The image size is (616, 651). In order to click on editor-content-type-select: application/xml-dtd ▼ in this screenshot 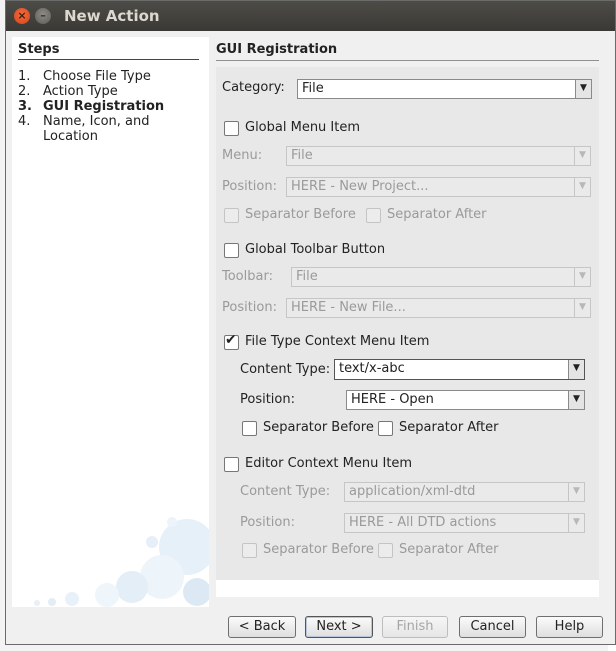, I will do `click(464, 492)`.